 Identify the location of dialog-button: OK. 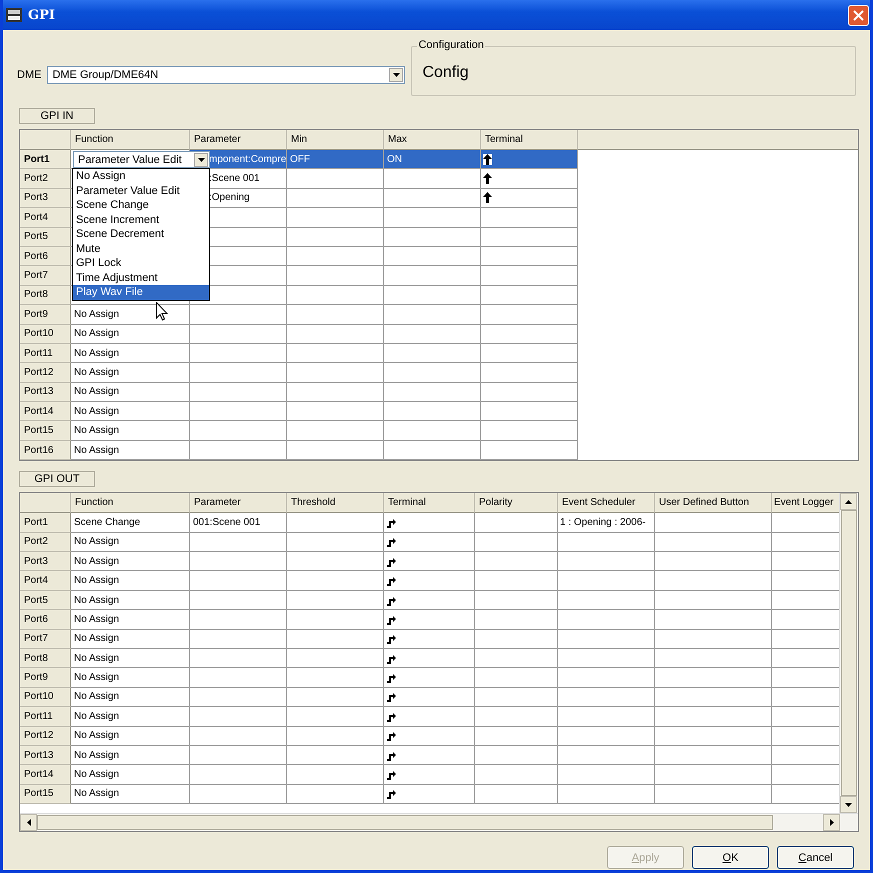
(730, 858).